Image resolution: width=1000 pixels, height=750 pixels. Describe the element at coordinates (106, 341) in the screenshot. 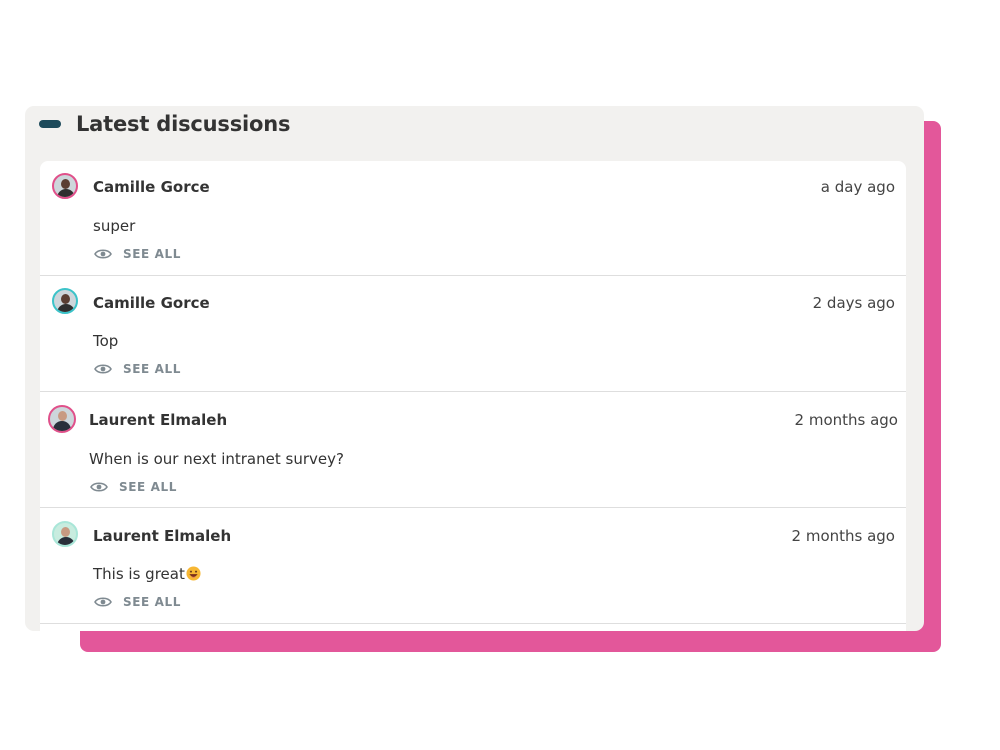

I see `discussion-message: Top` at that location.